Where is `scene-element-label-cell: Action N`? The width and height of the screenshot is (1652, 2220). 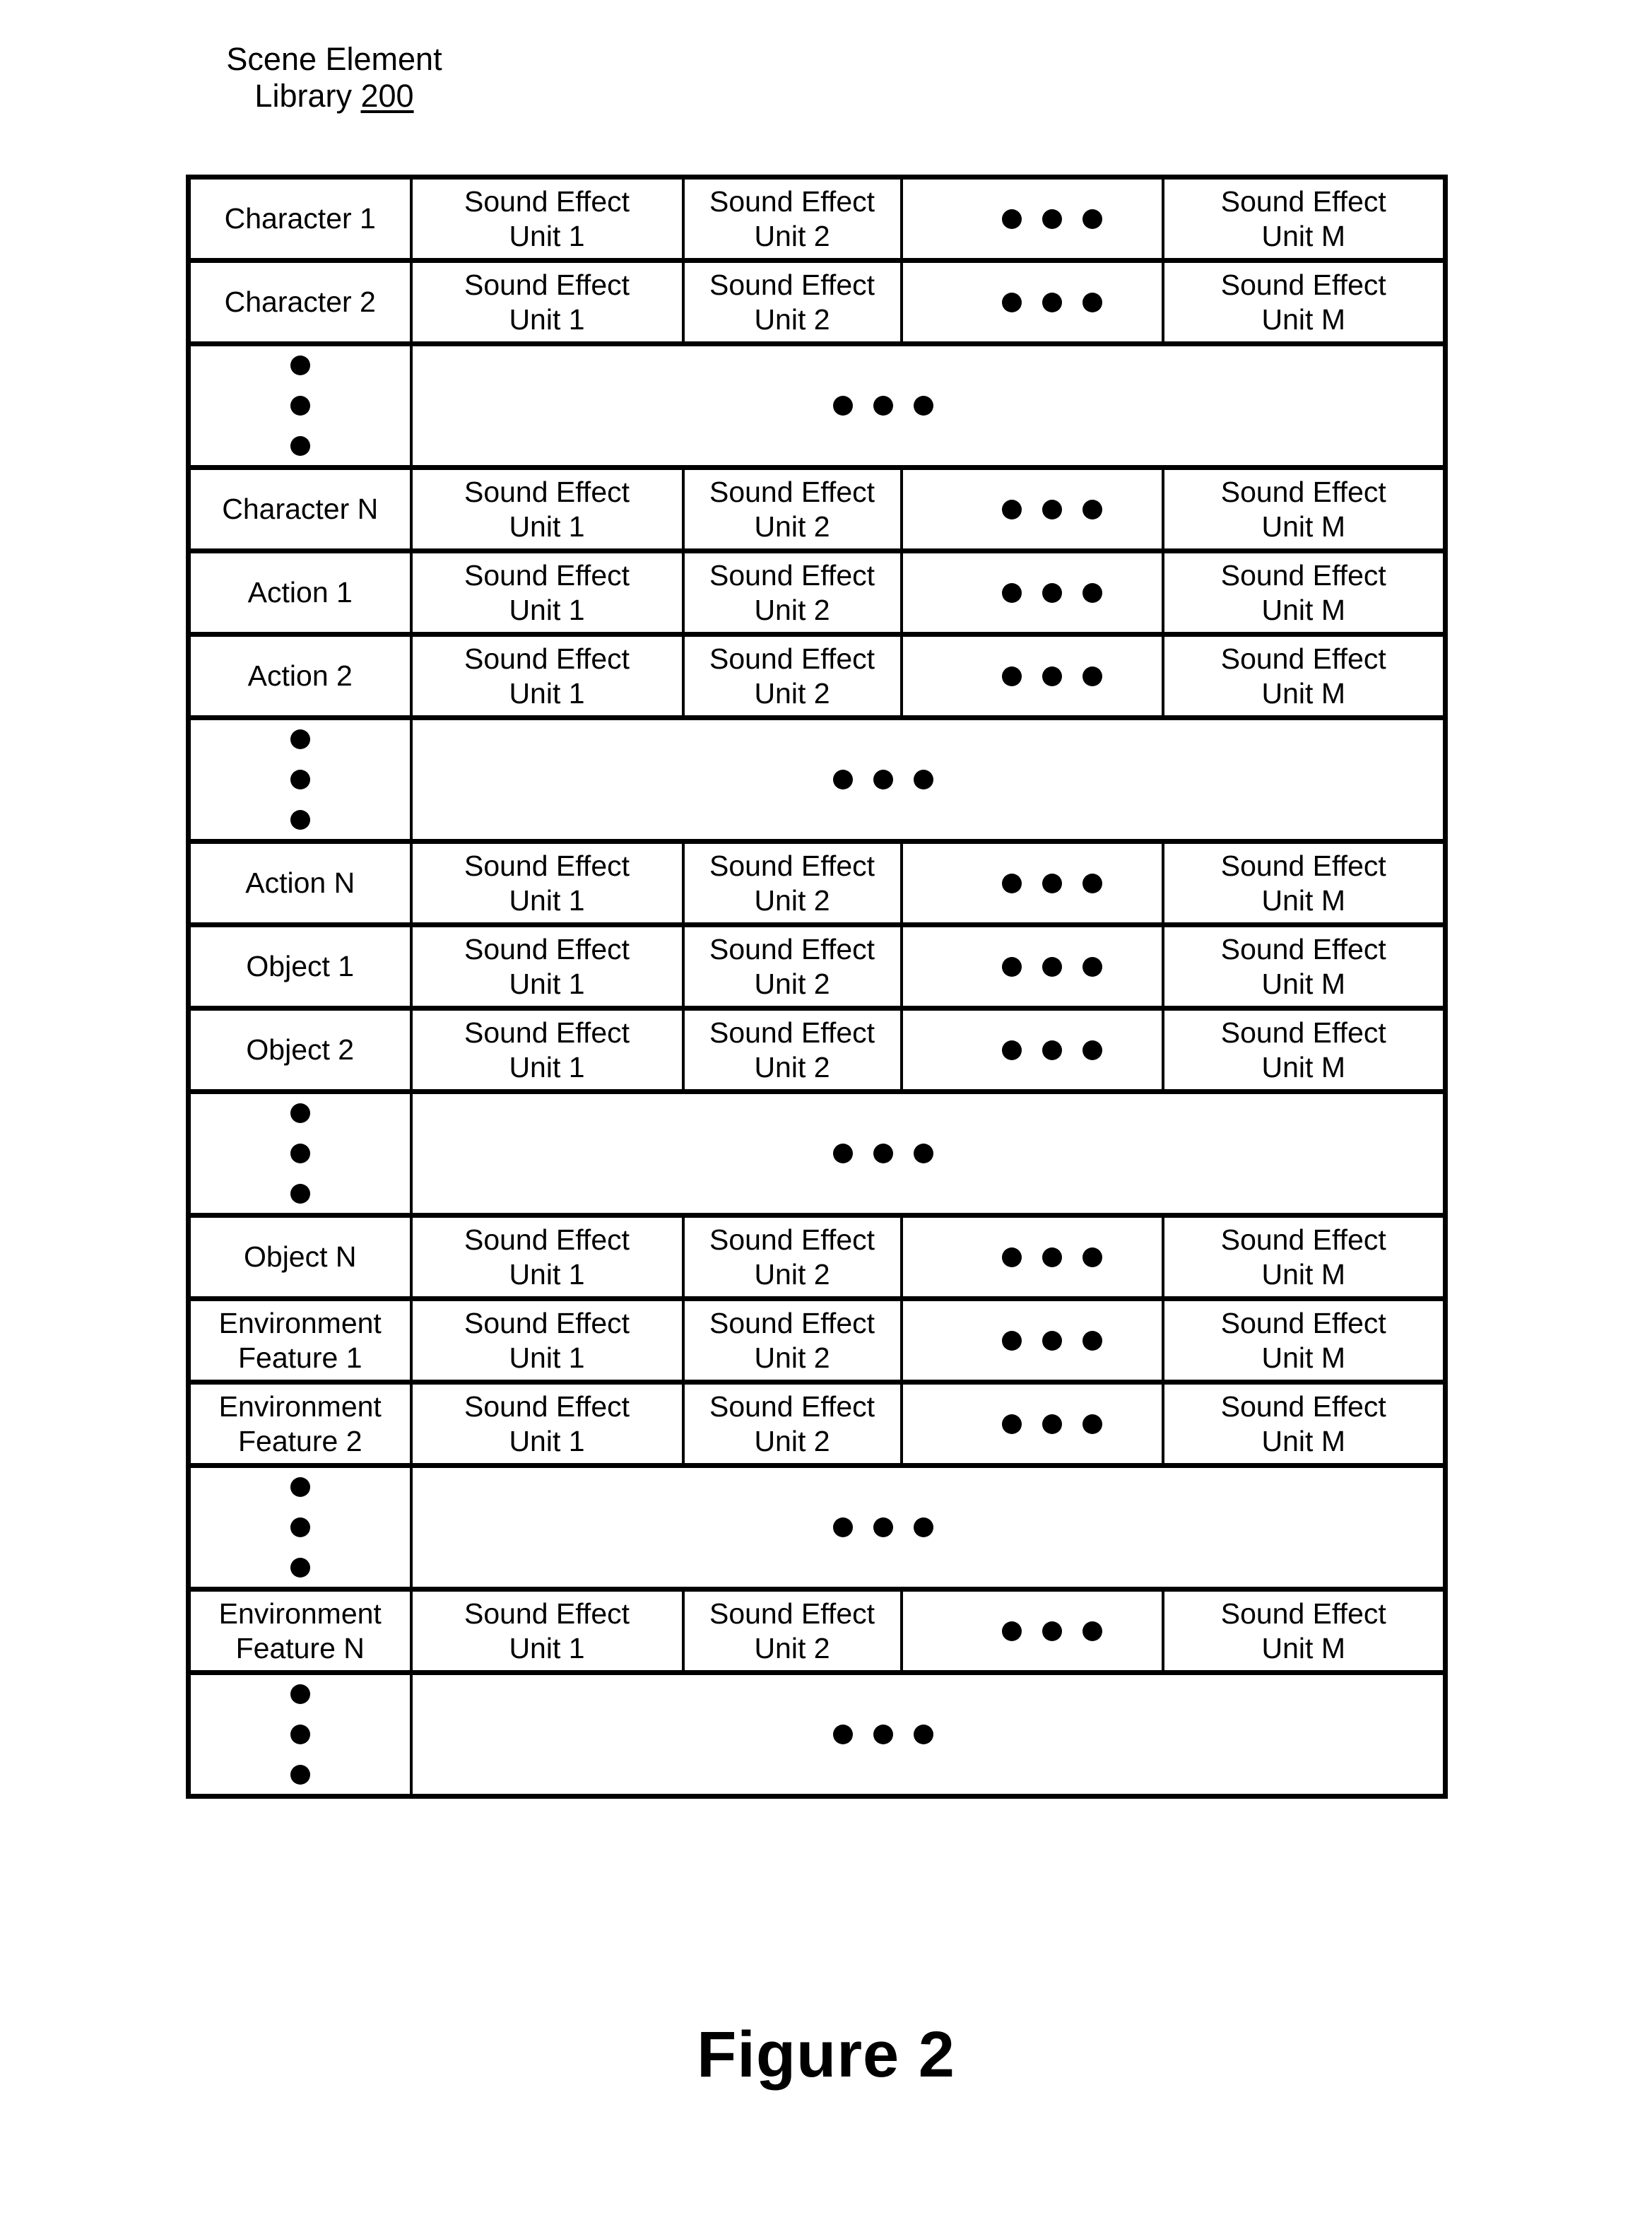 scene-element-label-cell: Action N is located at coordinates (299, 882).